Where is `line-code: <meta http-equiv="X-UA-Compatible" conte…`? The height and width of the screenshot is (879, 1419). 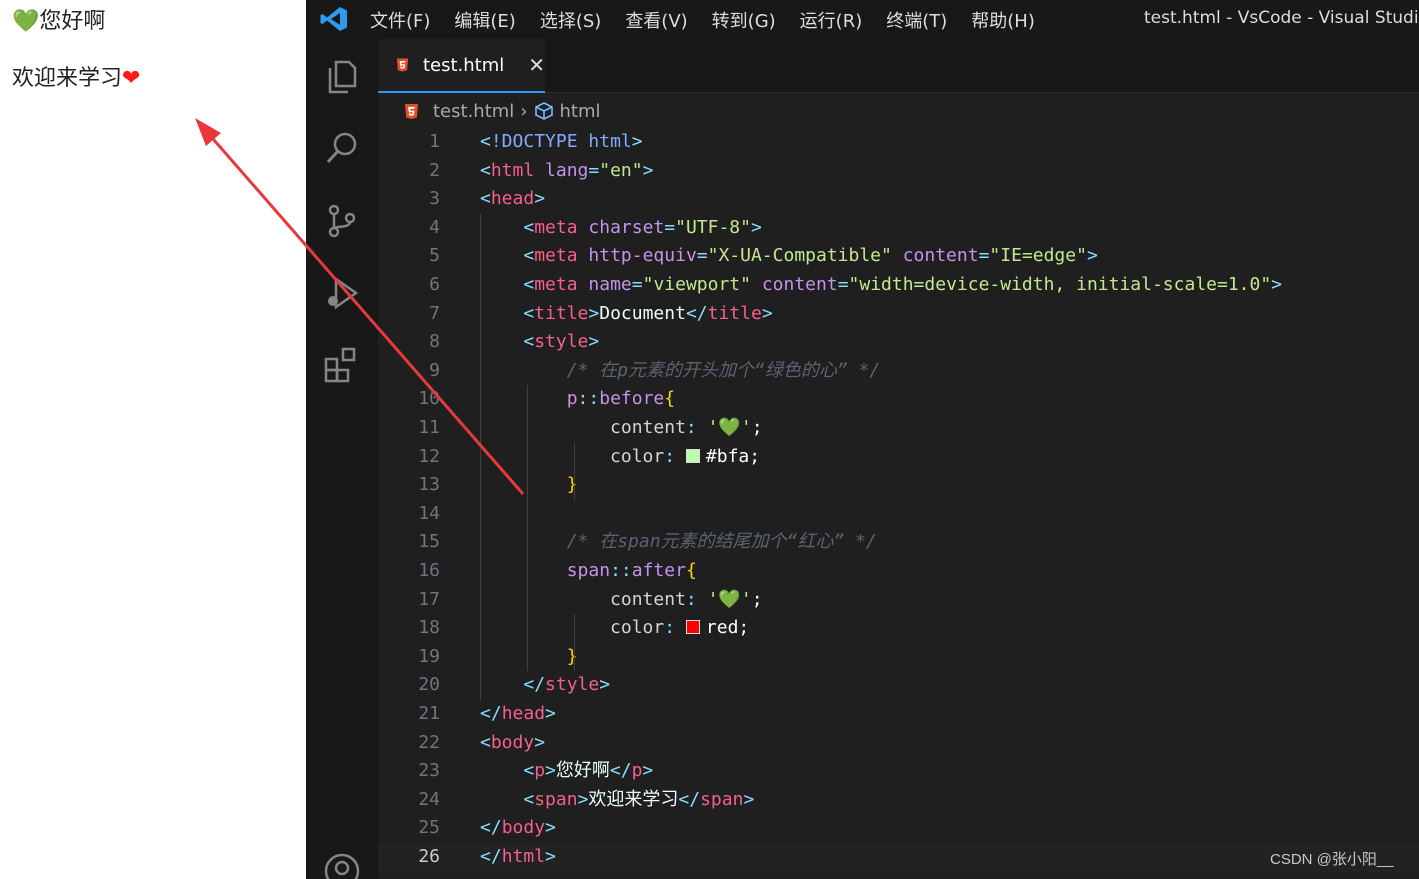
line-code: <meta http-equiv="X-UA-Compatible" conte… is located at coordinates (810, 256).